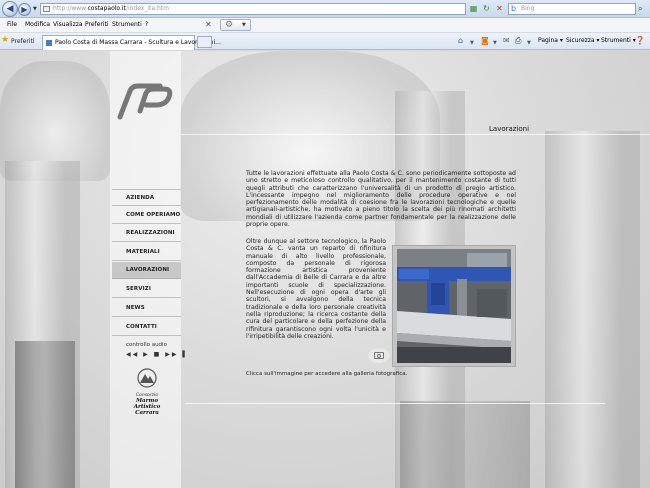 Image resolution: width=650 pixels, height=488 pixels. I want to click on nav-come-operiamo: COME OPERIAMO, so click(146, 215).